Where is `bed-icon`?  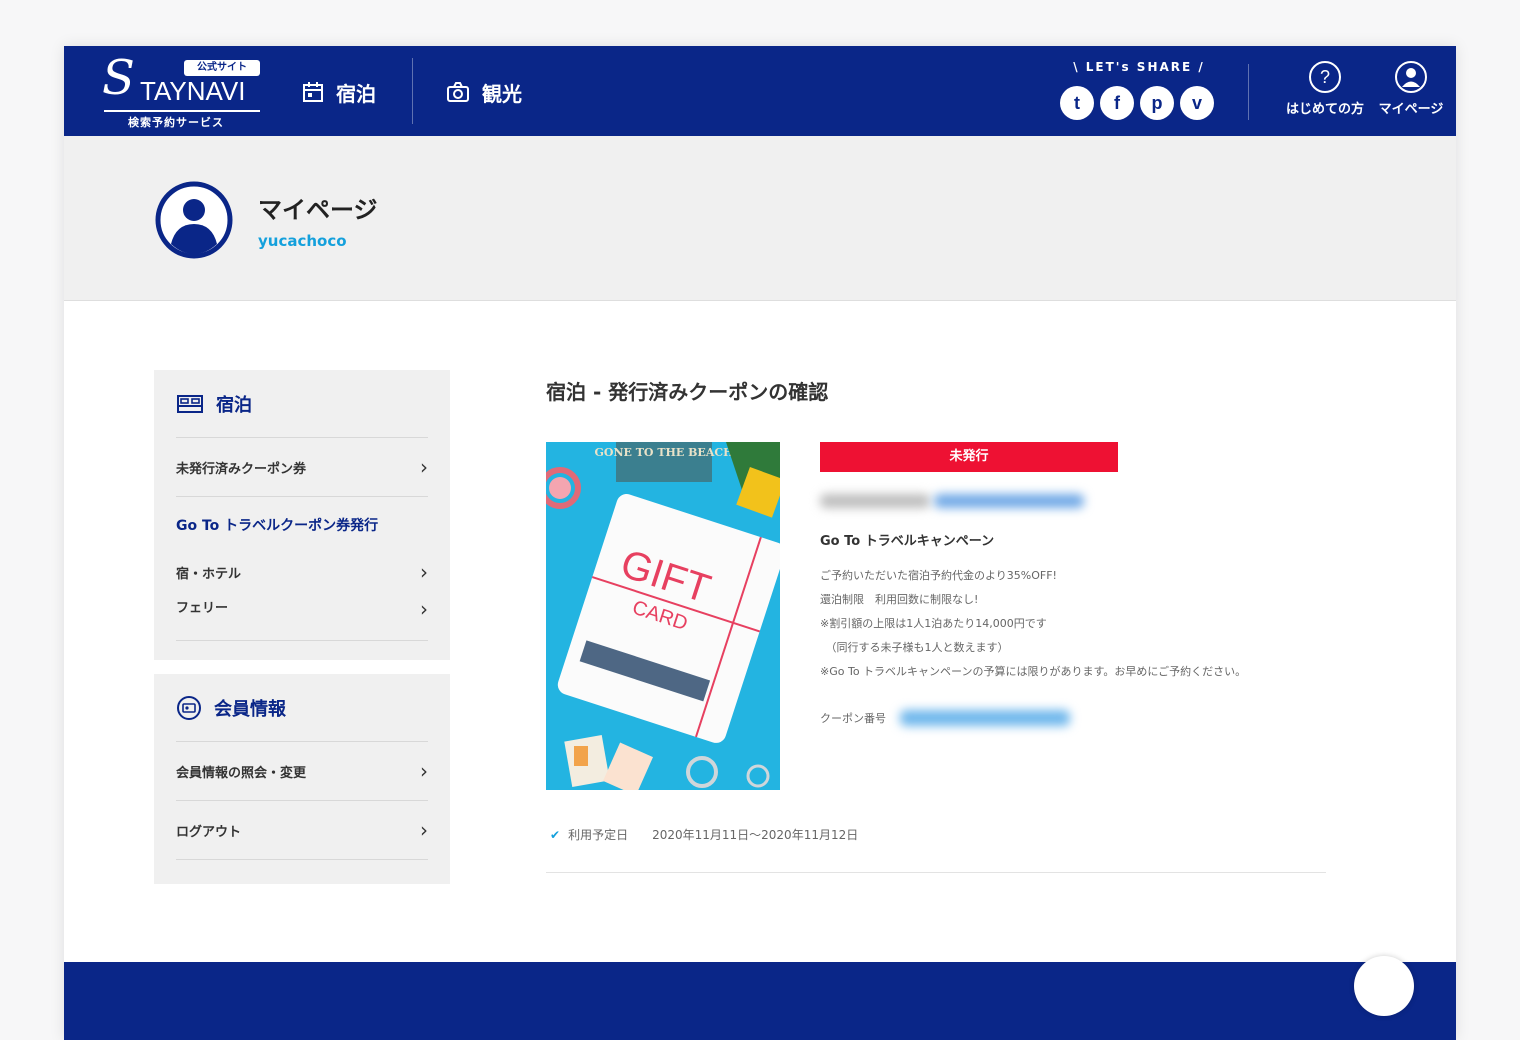 bed-icon is located at coordinates (190, 404).